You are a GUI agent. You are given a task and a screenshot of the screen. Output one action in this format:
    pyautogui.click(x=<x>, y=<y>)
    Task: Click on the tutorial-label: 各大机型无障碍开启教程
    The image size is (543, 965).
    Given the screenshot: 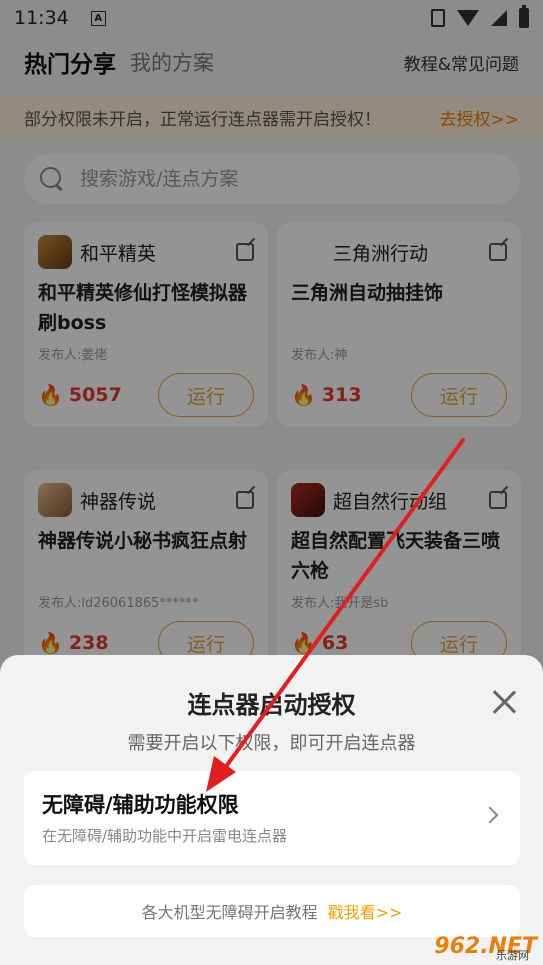 What is the action you would take?
    pyautogui.click(x=229, y=912)
    